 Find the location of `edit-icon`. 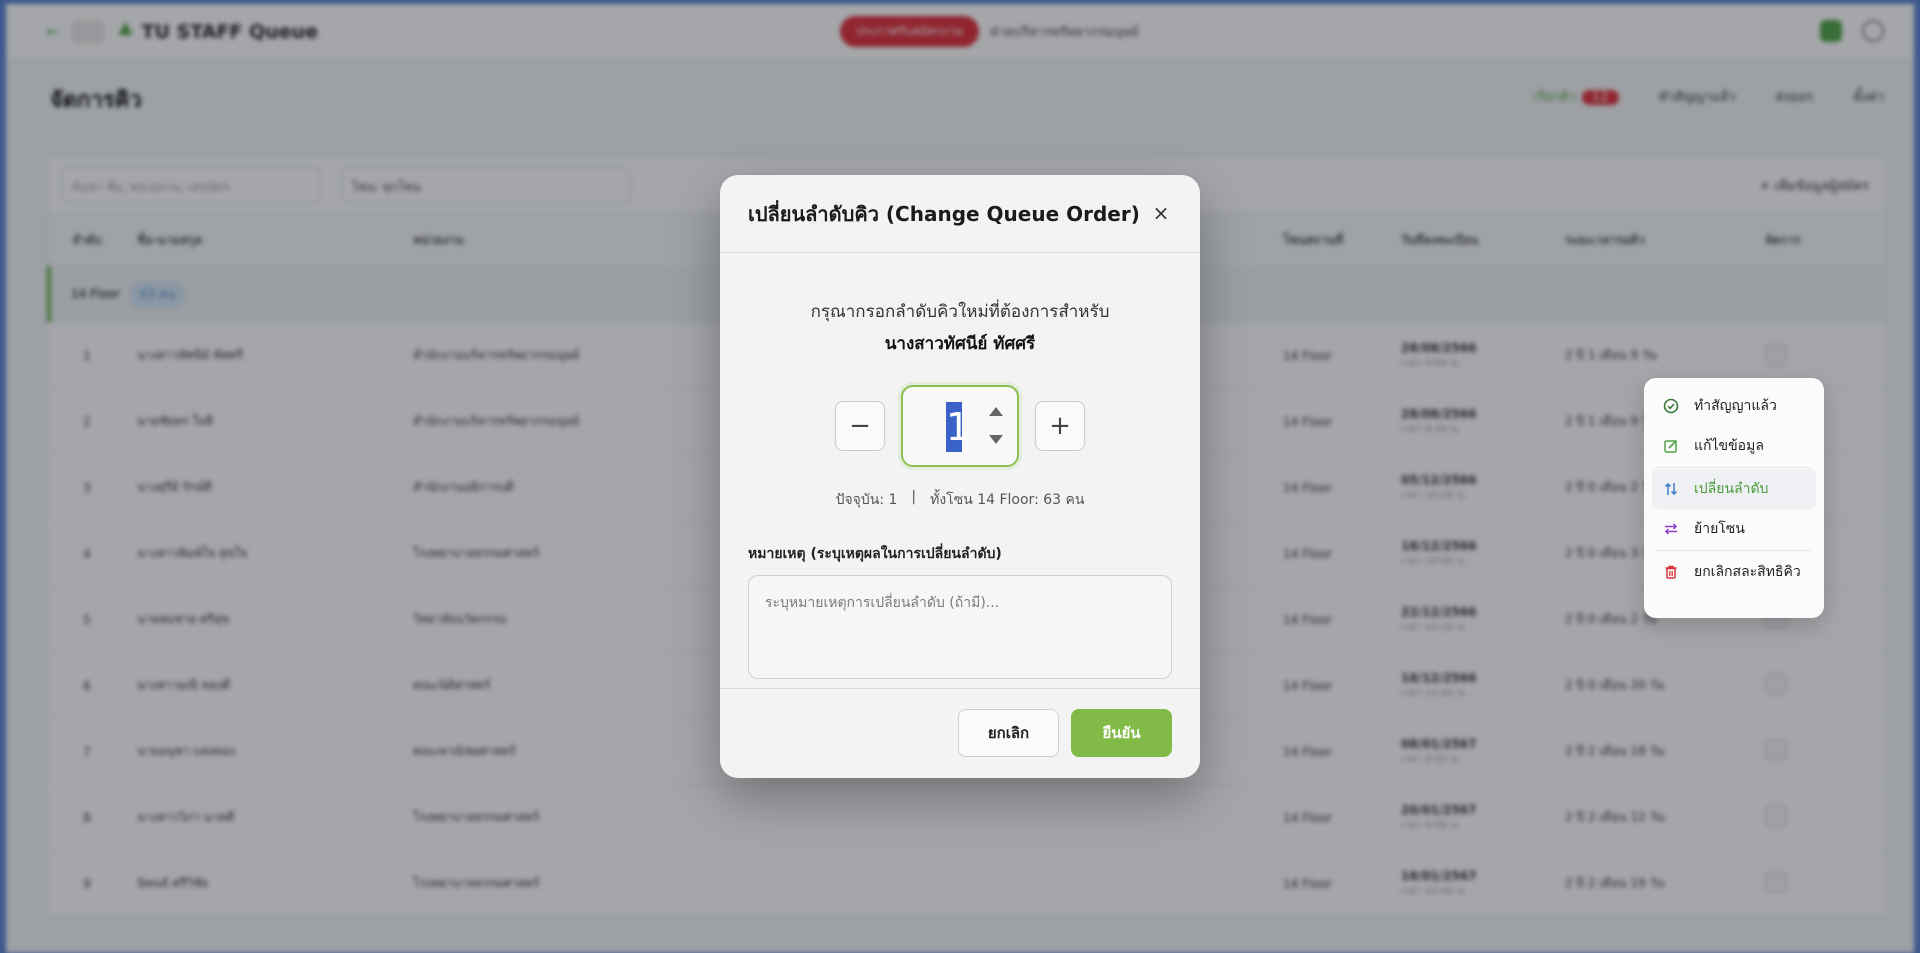

edit-icon is located at coordinates (1671, 446).